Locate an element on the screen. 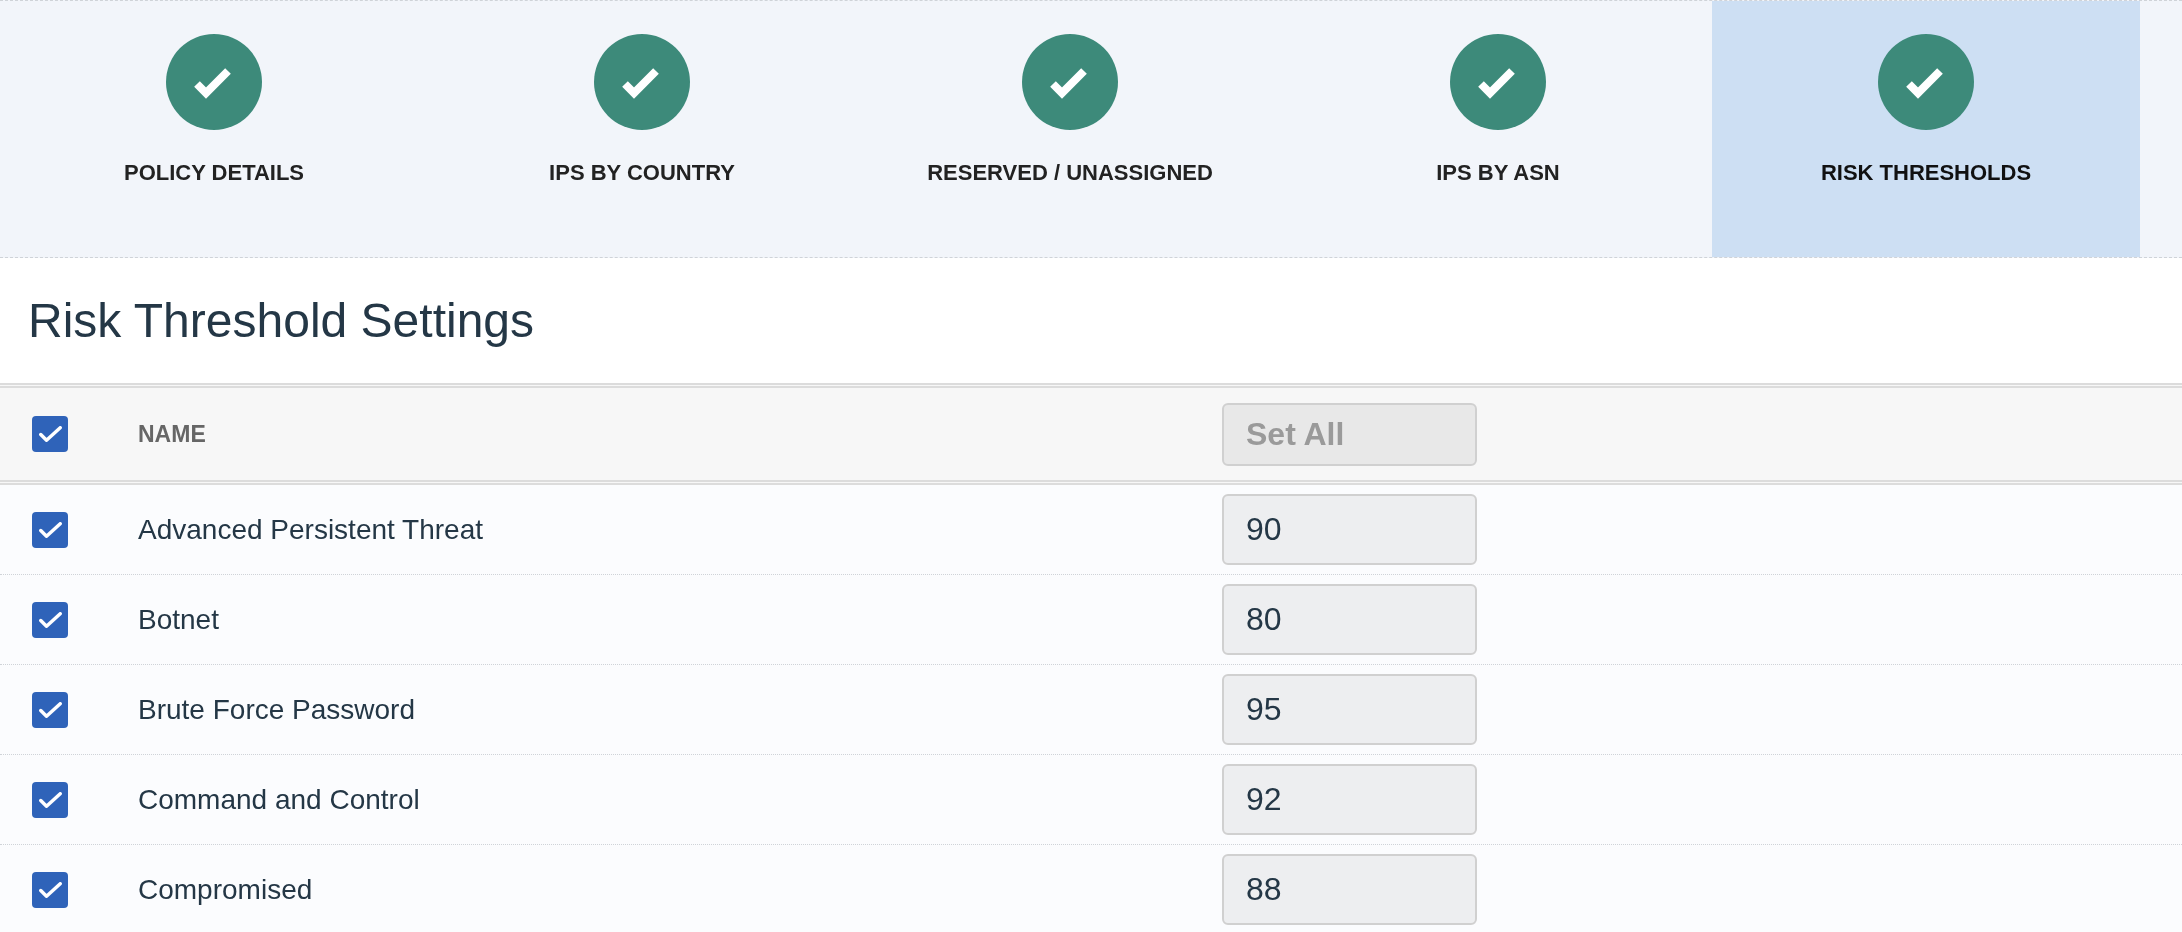 This screenshot has height=932, width=2182. threshold-field: 90 is located at coordinates (1349, 529).